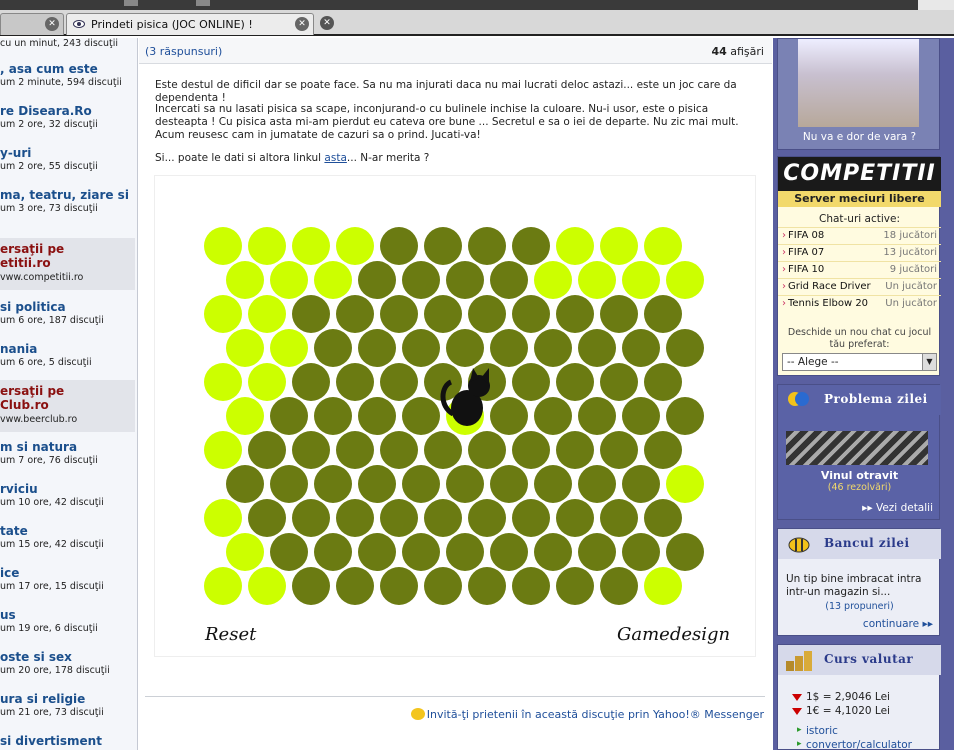  What do you see at coordinates (19, 489) in the screenshot?
I see `sidebar-item-title: rviciu` at bounding box center [19, 489].